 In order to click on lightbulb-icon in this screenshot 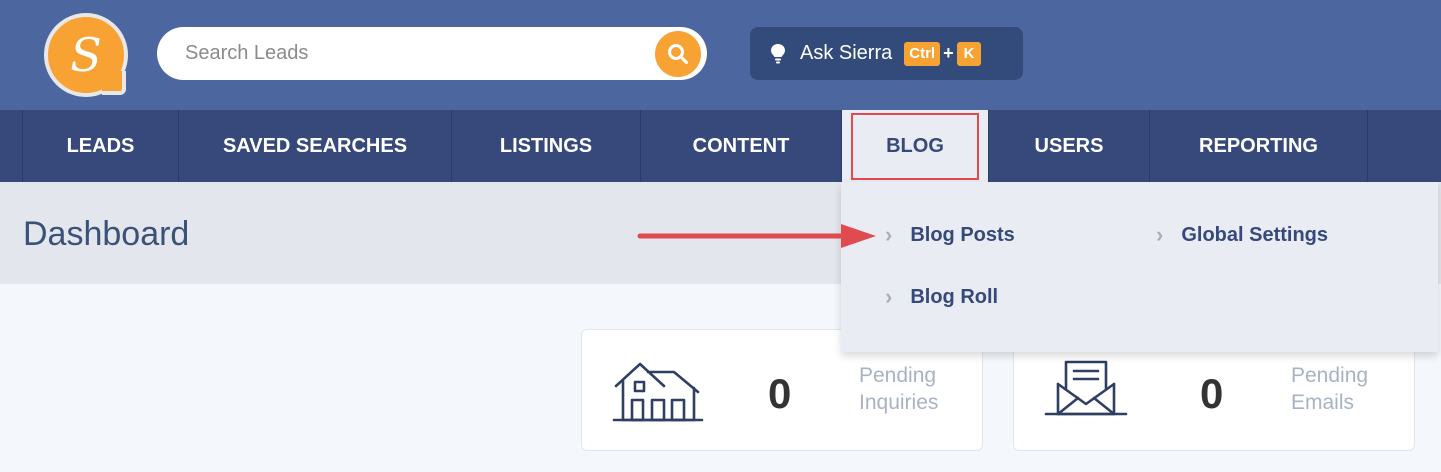, I will do `click(778, 53)`.